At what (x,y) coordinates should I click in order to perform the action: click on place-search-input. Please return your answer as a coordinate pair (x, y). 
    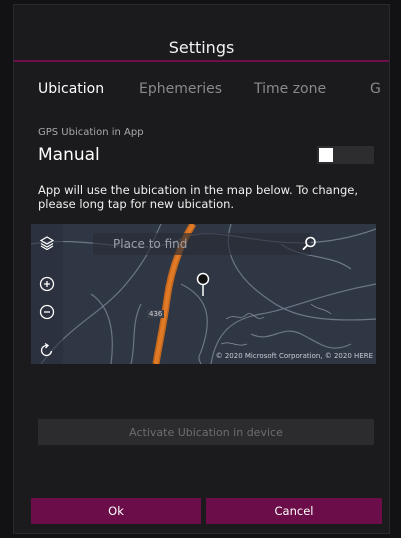
    Looking at the image, I should click on (202, 244).